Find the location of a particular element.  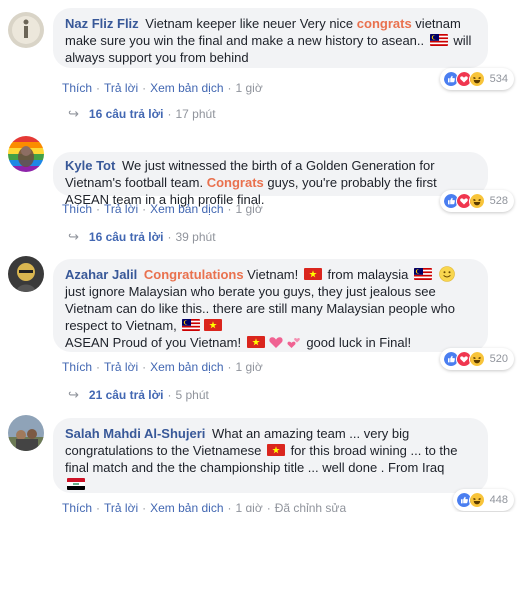

reaction-summary: 528 is located at coordinates (476, 201).